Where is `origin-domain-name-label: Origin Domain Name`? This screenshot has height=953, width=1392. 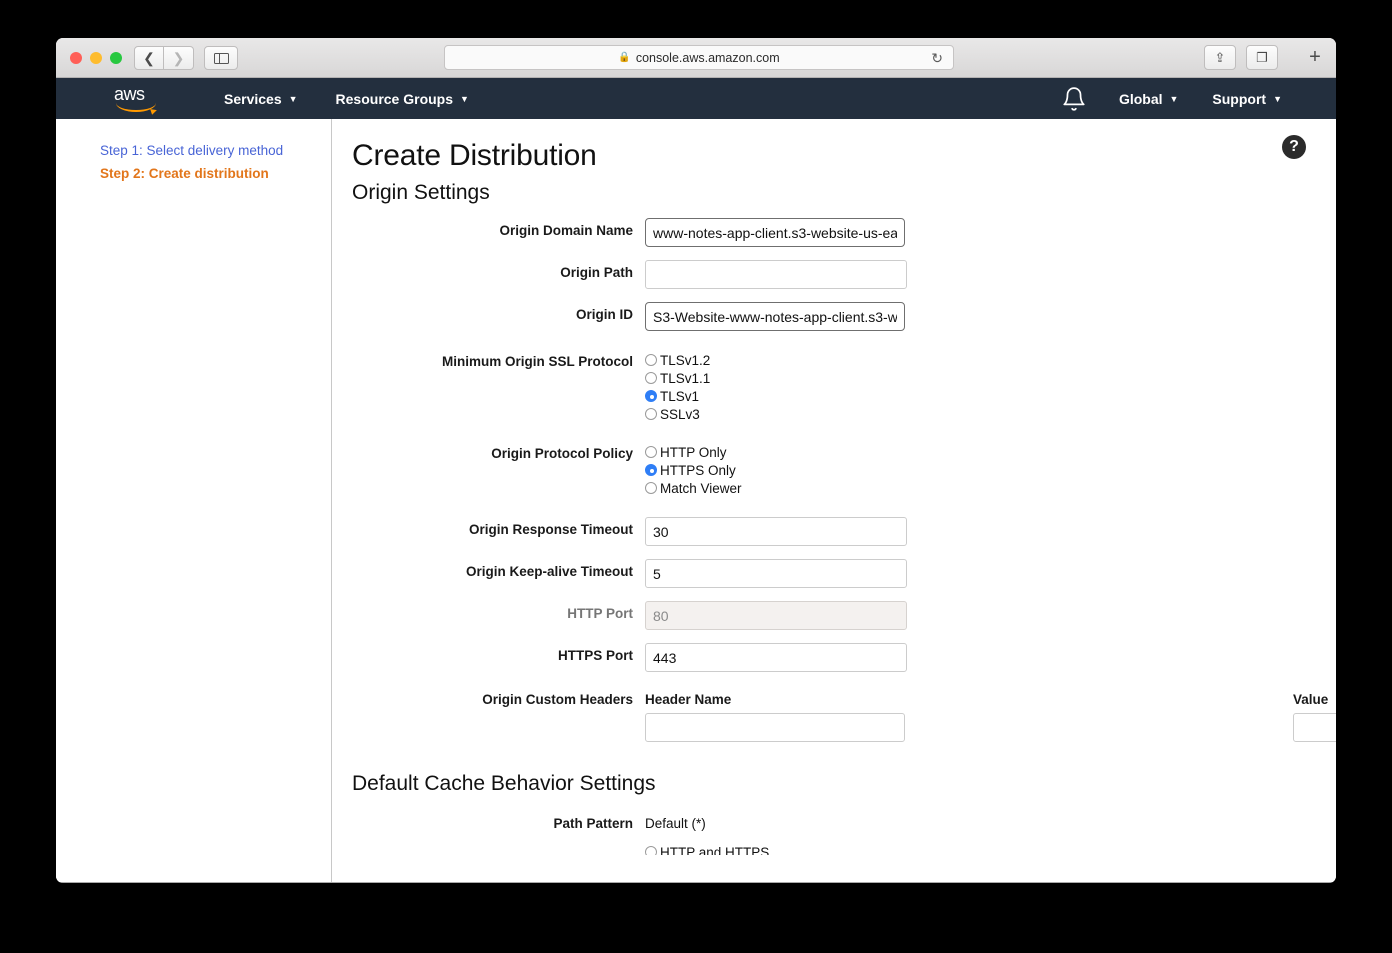 origin-domain-name-label: Origin Domain Name is located at coordinates (566, 230).